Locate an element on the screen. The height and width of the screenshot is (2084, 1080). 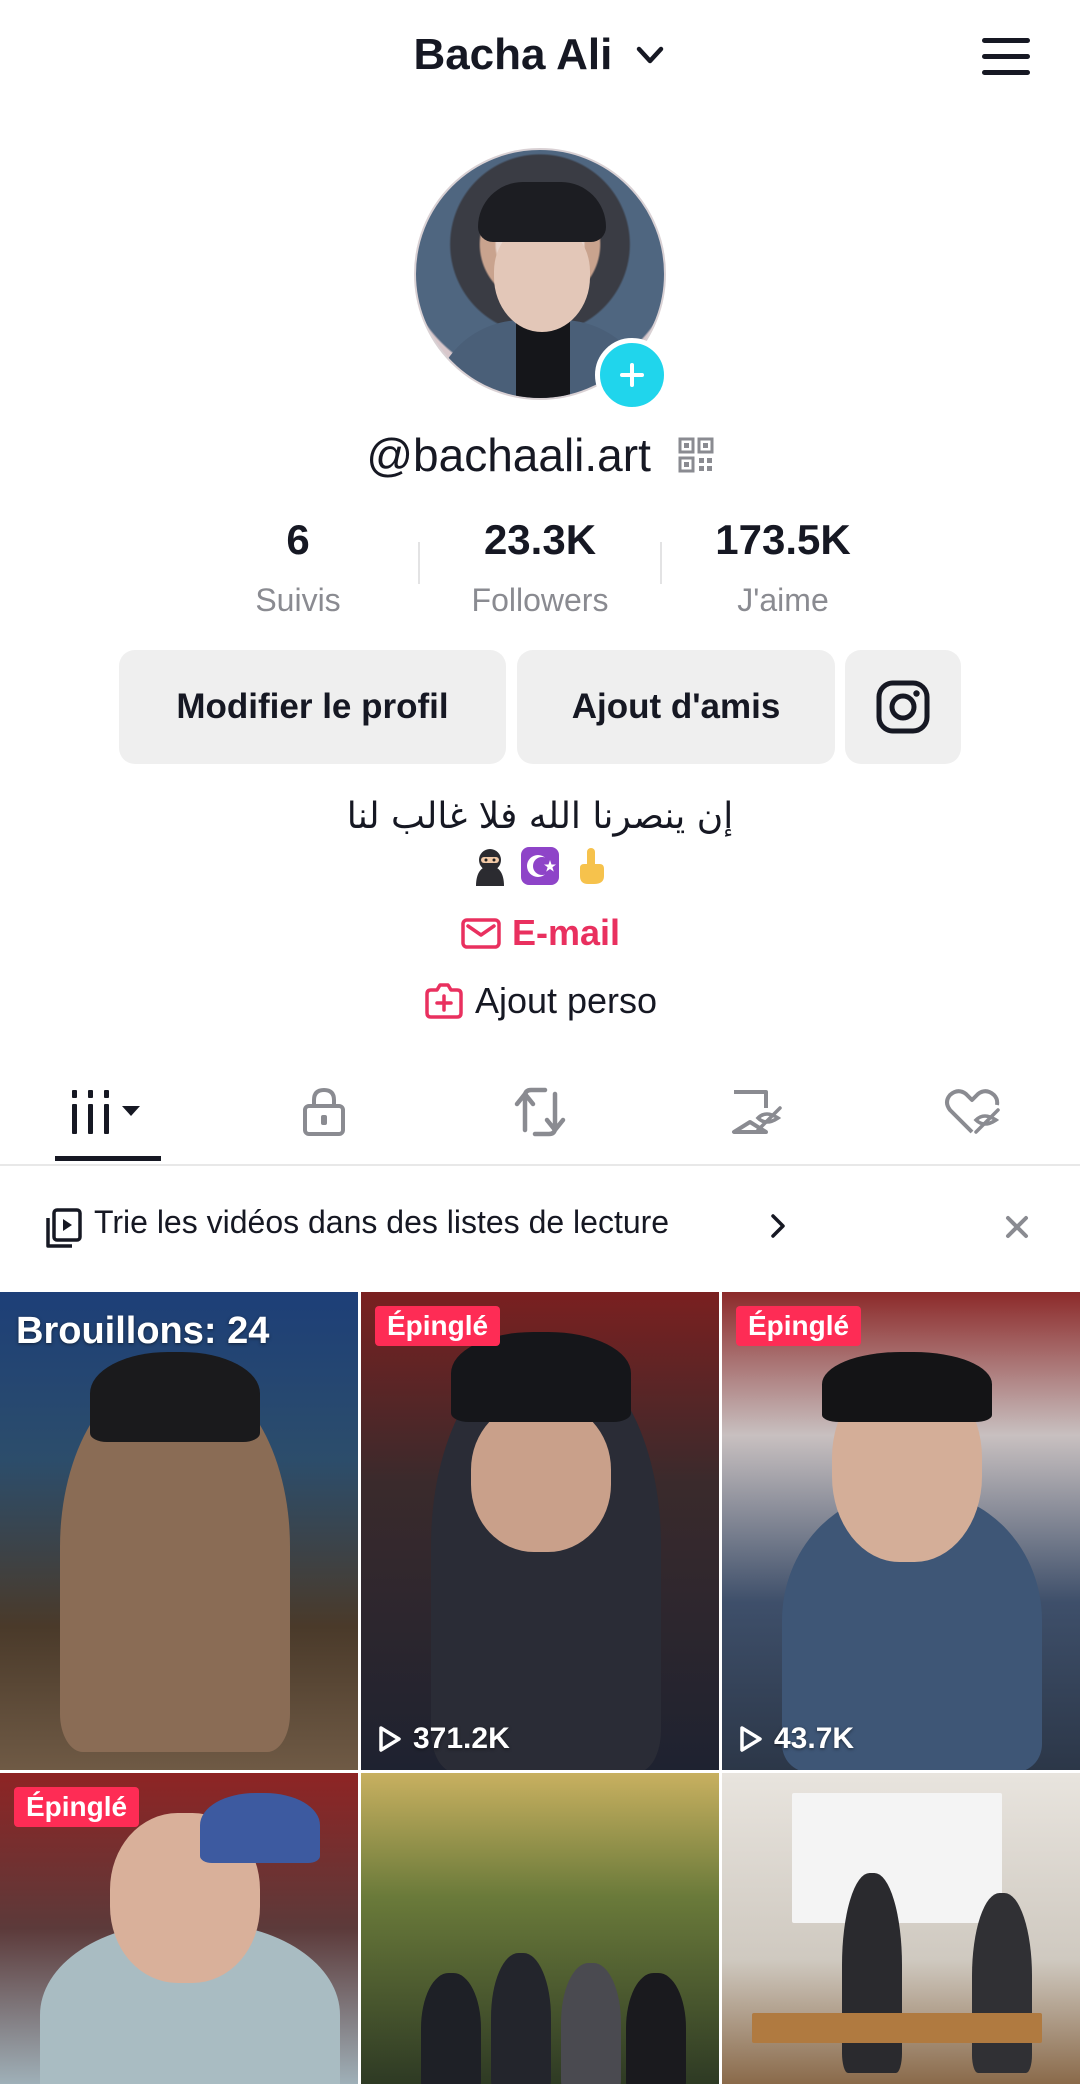
email-label: E-mail is located at coordinates (566, 933).